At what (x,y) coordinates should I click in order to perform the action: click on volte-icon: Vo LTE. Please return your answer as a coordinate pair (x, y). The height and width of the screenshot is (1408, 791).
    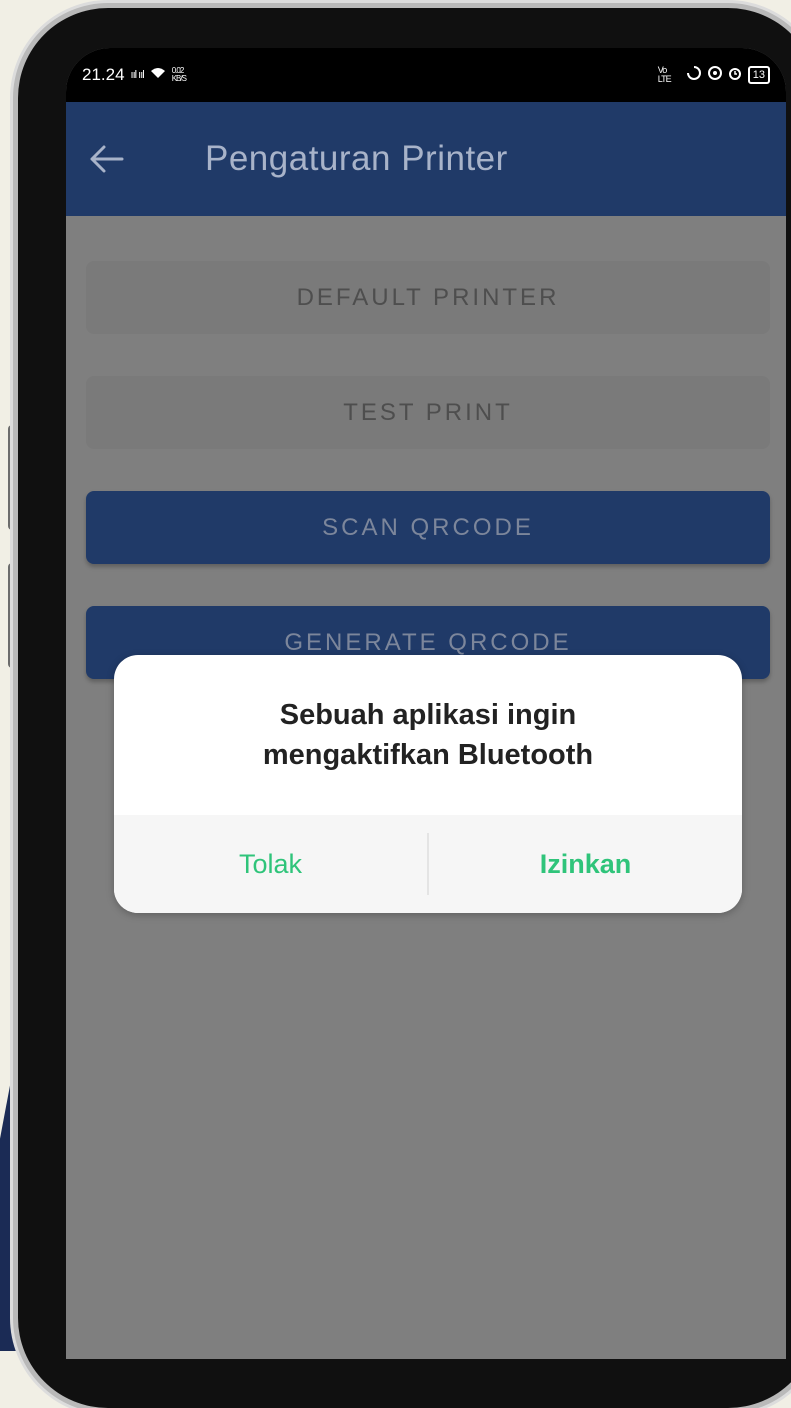
    Looking at the image, I should click on (664, 74).